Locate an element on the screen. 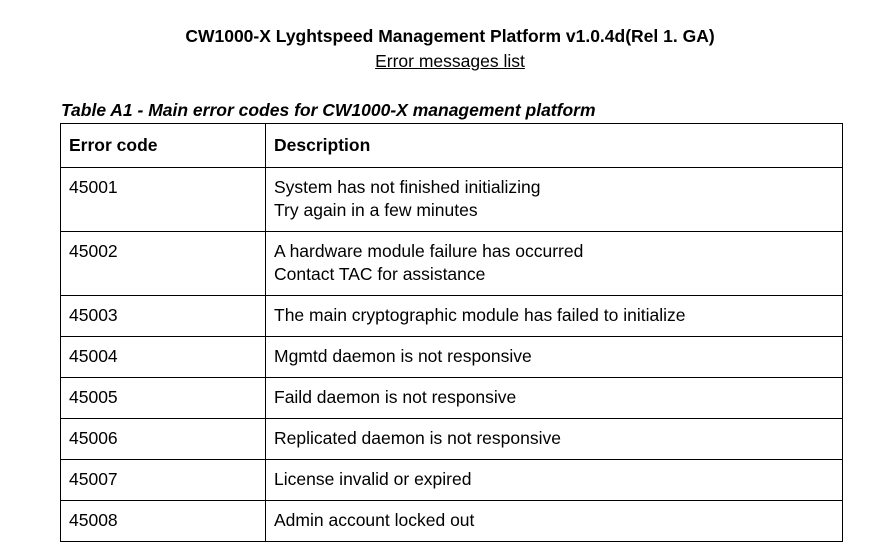 The width and height of the screenshot is (884, 544). table-row: 45008 Admin account locked out is located at coordinates (451, 521).